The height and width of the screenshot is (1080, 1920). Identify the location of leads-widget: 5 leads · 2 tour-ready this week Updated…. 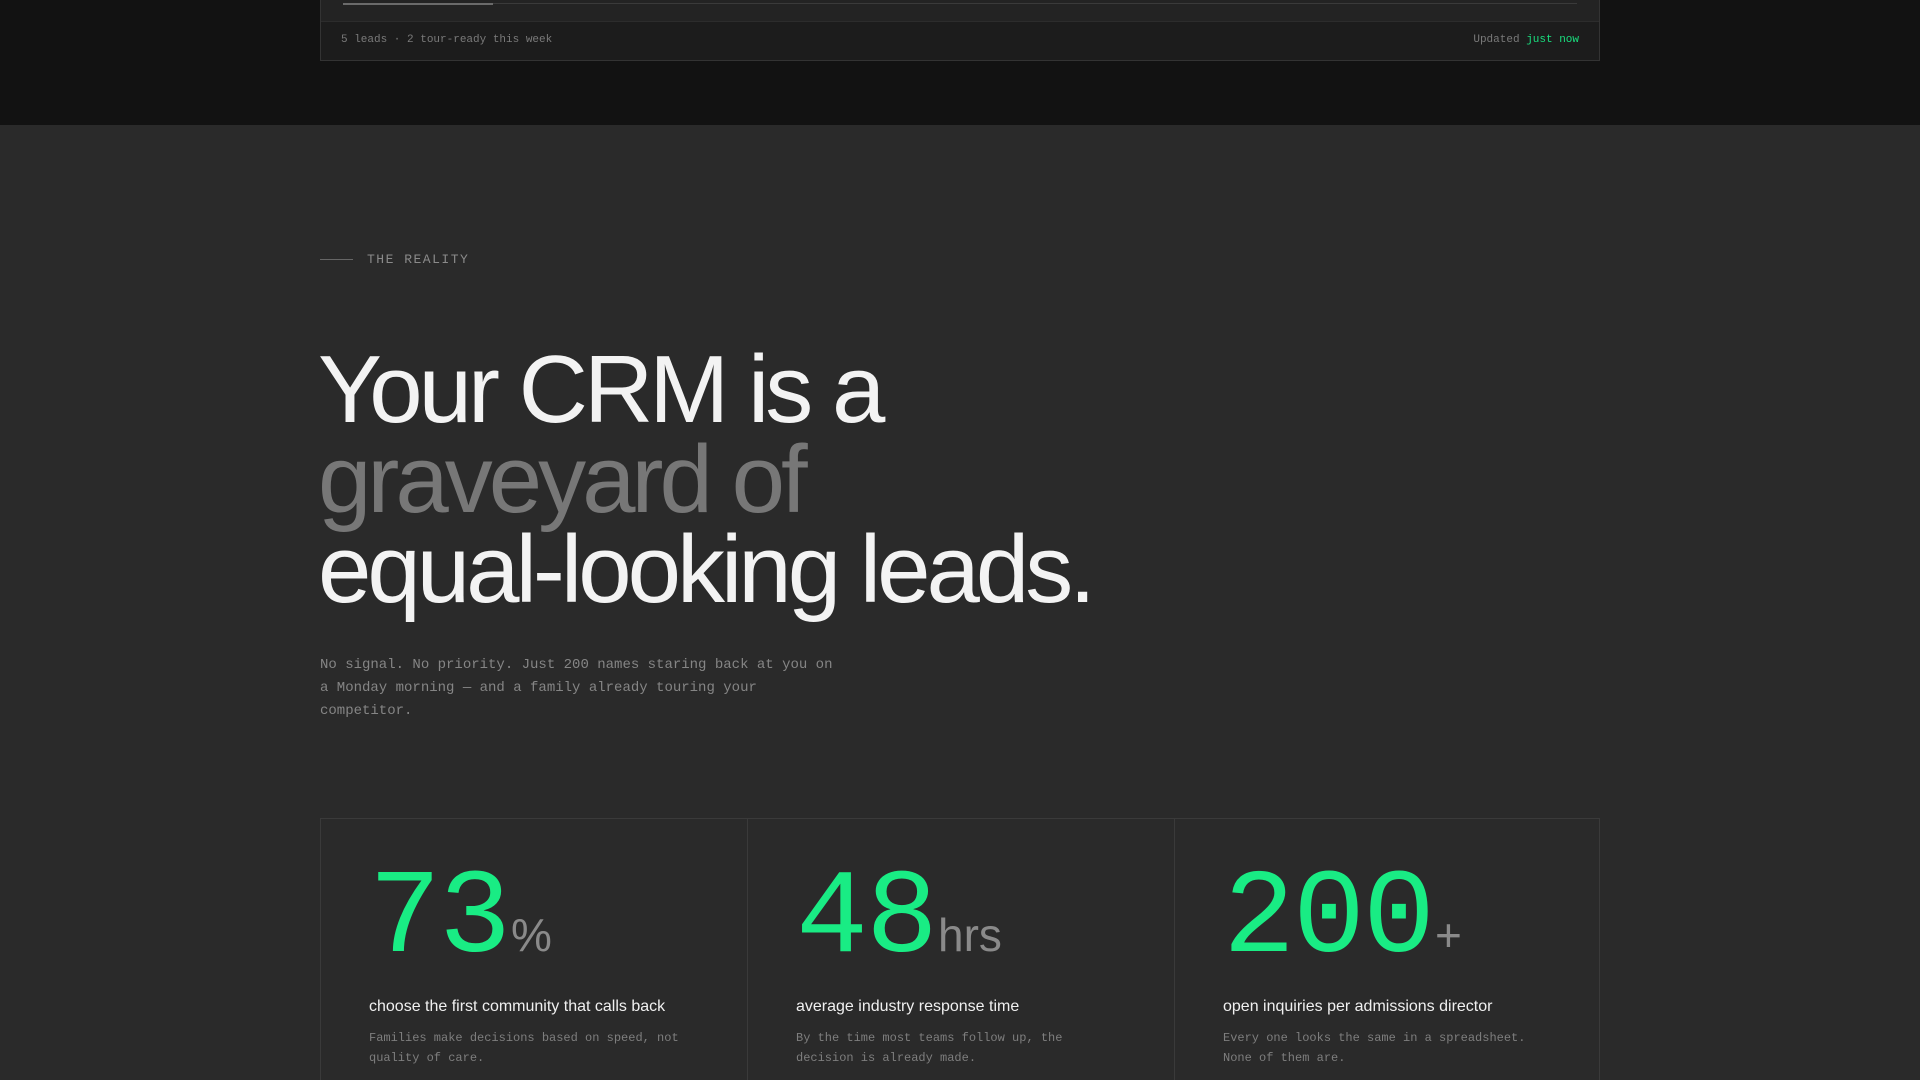
(960, 30).